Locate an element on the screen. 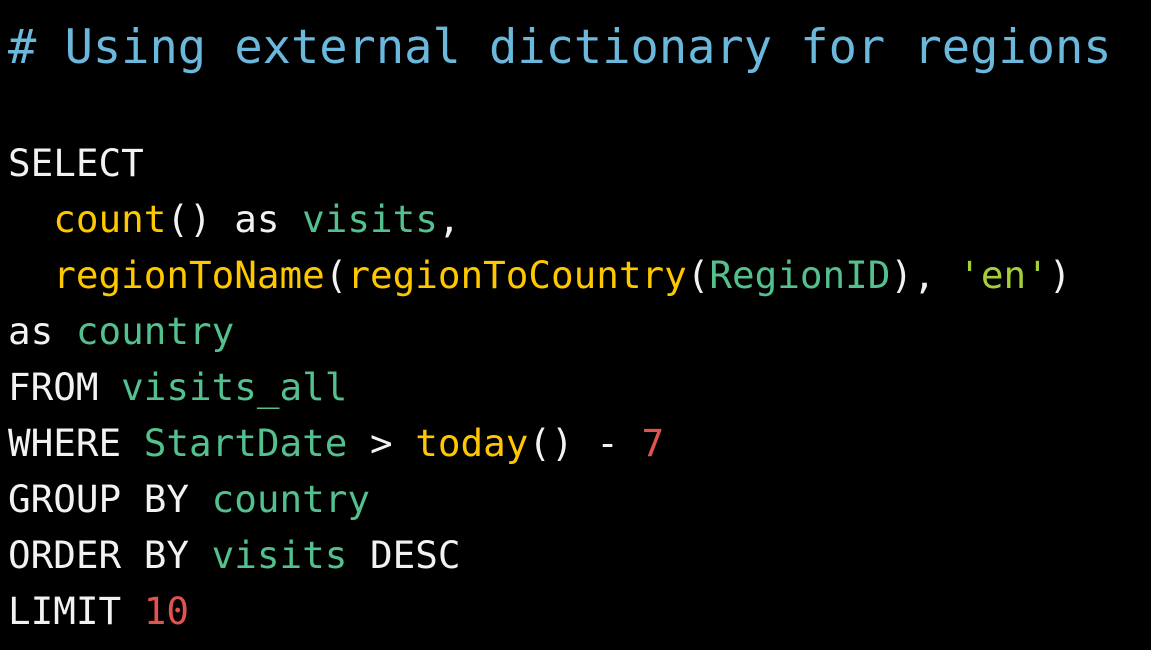 The image size is (1151, 650). function-count: count is located at coordinates (110, 219).